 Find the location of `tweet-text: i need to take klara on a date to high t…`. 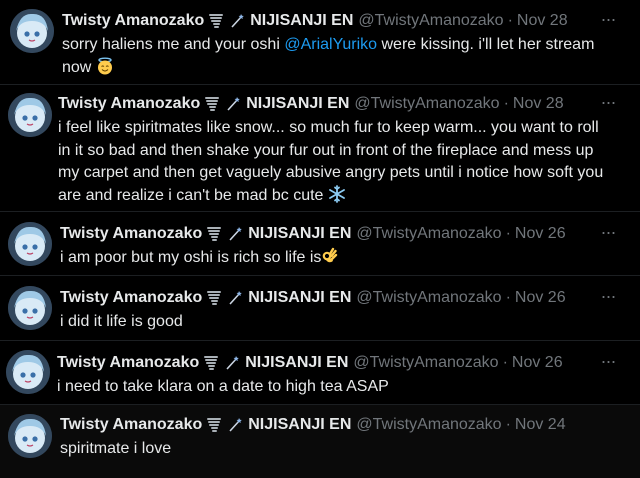

tweet-text: i need to take klara on a date to high t… is located at coordinates (332, 387).